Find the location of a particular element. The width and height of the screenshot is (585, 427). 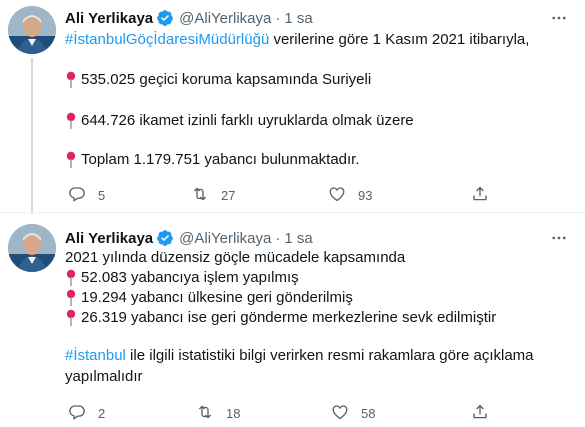

thread-line is located at coordinates (32, 136).